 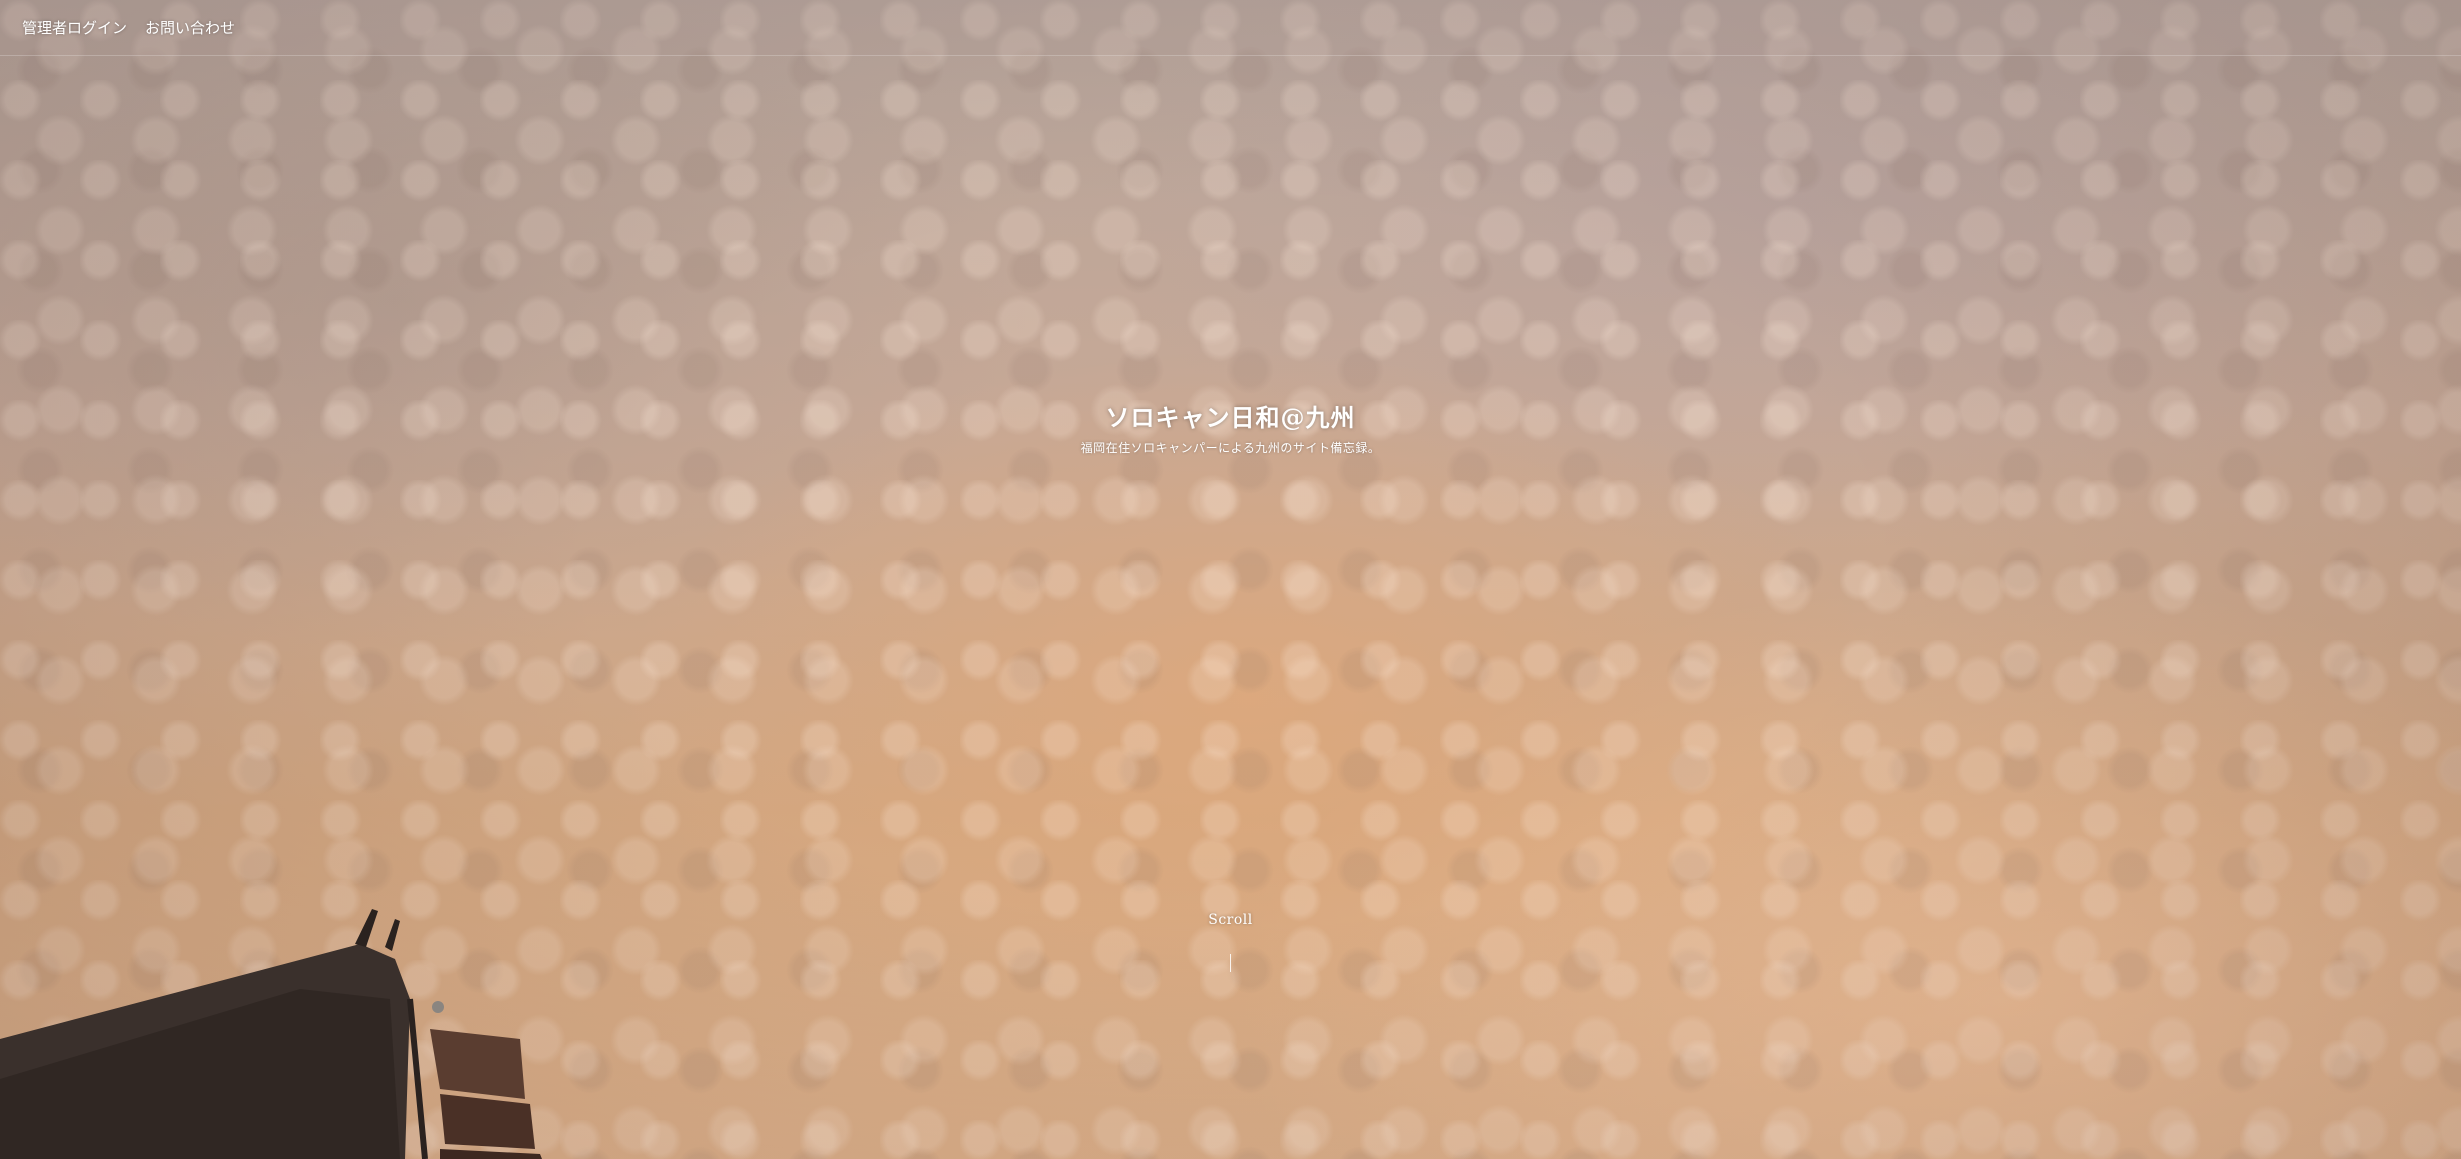 What do you see at coordinates (1230, 448) in the screenshot?
I see `site-description: 福岡在住ソロキャンパーによる九州のサイト備忘録。` at bounding box center [1230, 448].